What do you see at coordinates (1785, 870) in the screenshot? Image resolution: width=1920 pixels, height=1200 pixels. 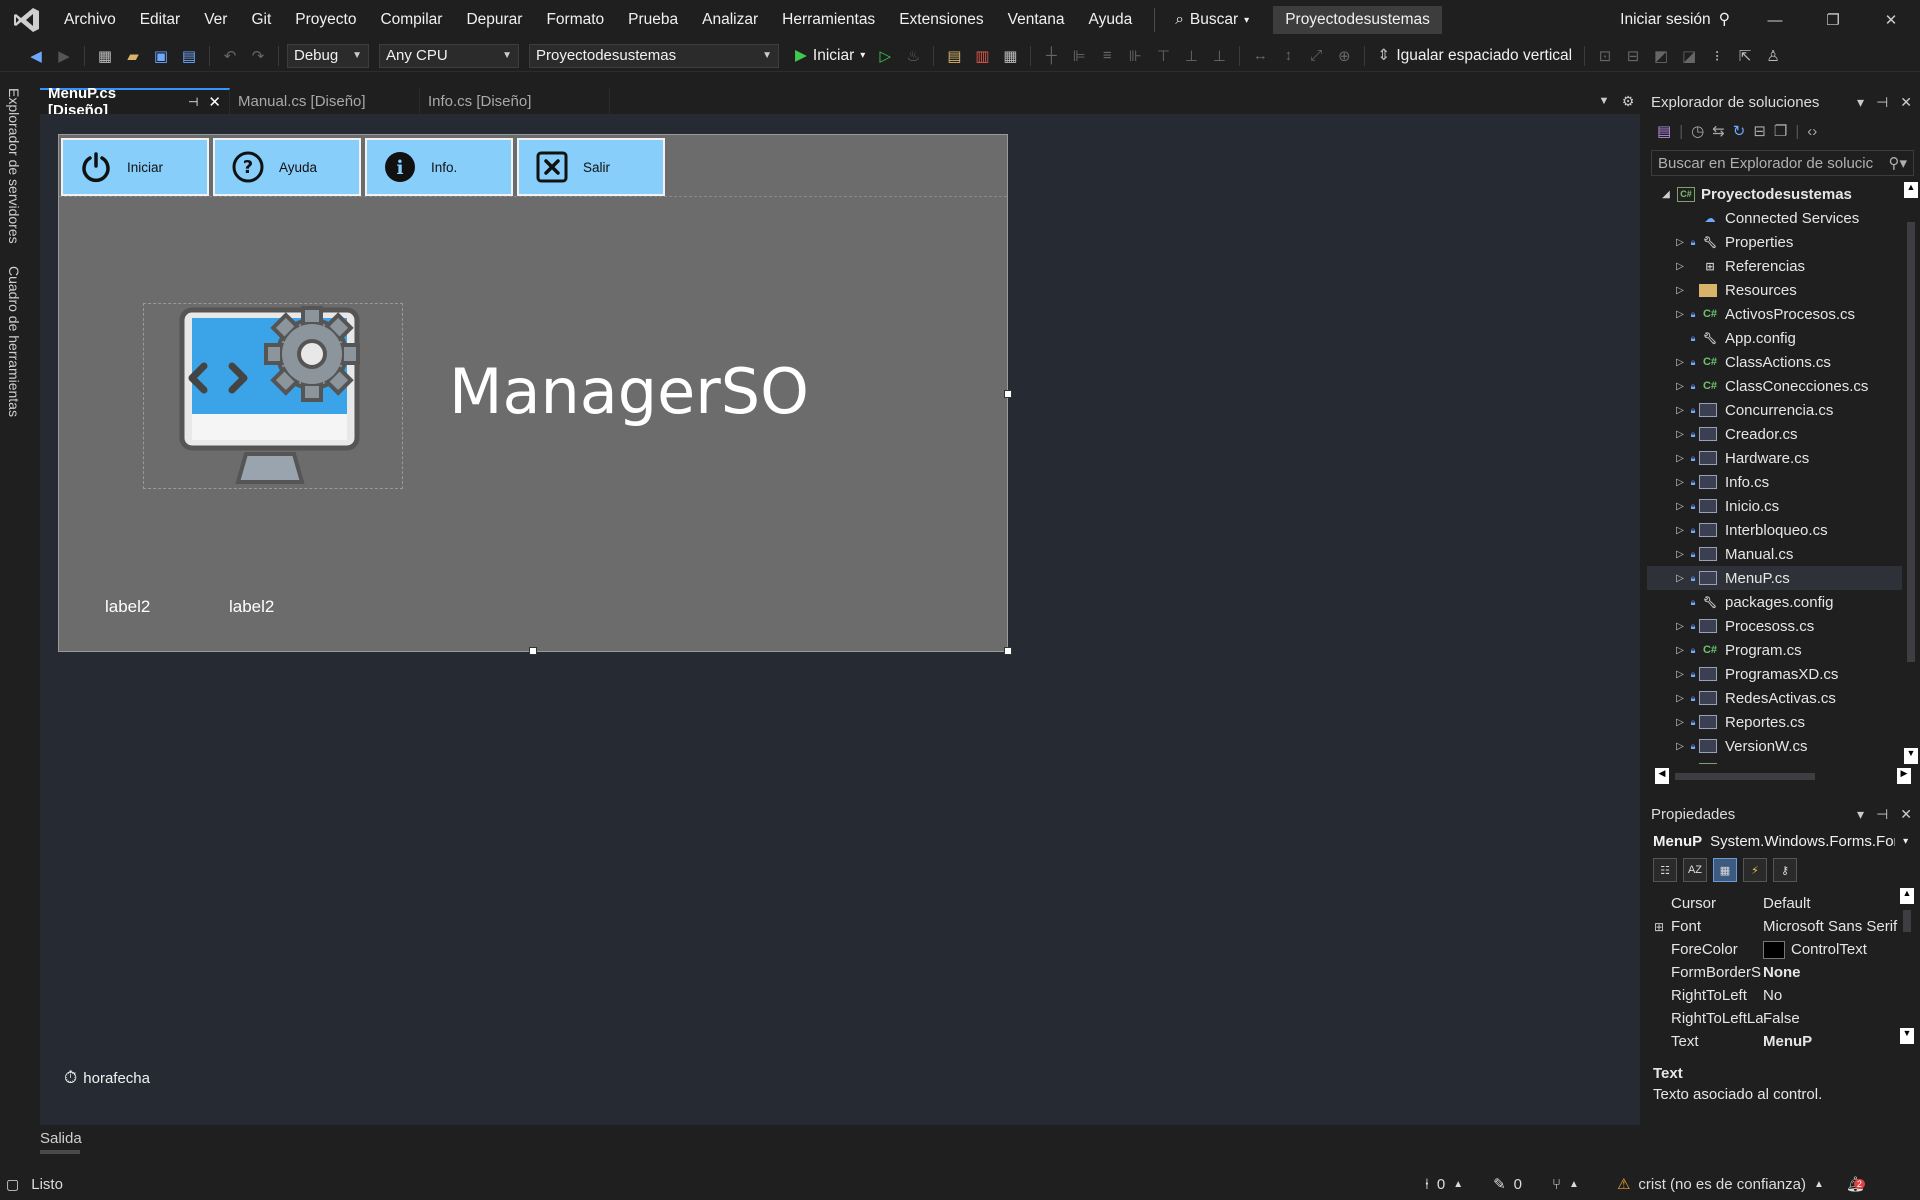 I see `property-pages-icon: ⚷` at bounding box center [1785, 870].